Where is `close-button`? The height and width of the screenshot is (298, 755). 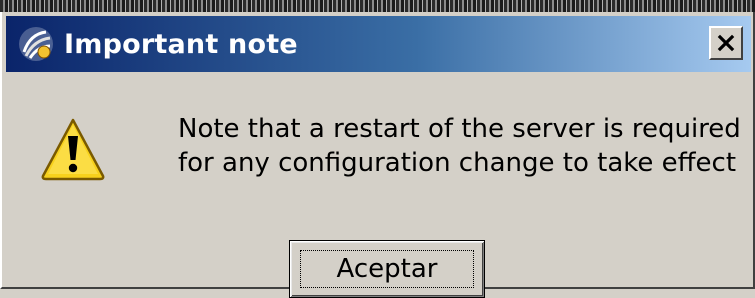
close-button is located at coordinates (726, 43).